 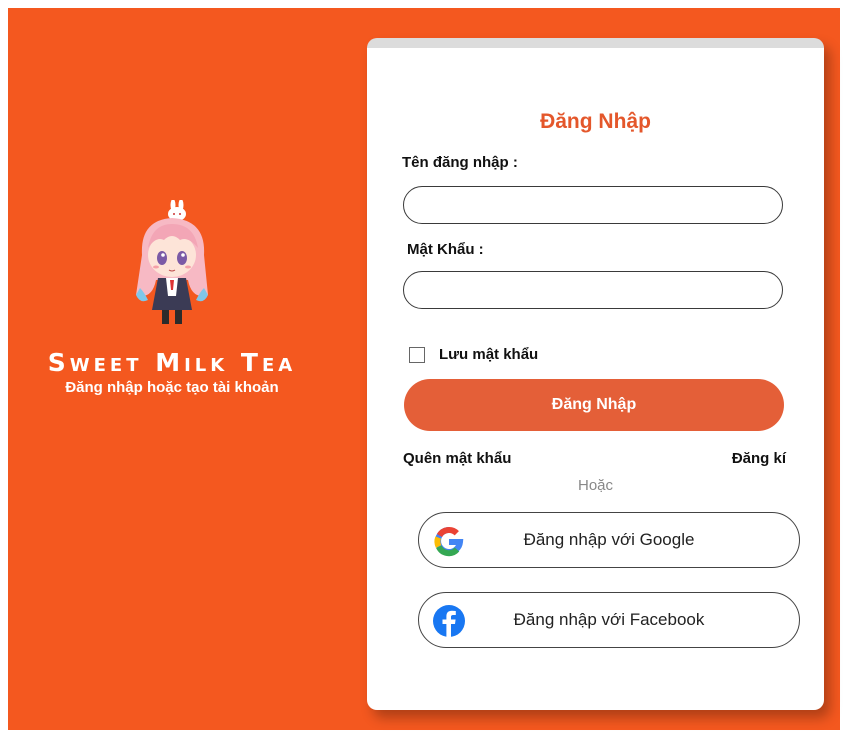 What do you see at coordinates (593, 205) in the screenshot?
I see `username-input` at bounding box center [593, 205].